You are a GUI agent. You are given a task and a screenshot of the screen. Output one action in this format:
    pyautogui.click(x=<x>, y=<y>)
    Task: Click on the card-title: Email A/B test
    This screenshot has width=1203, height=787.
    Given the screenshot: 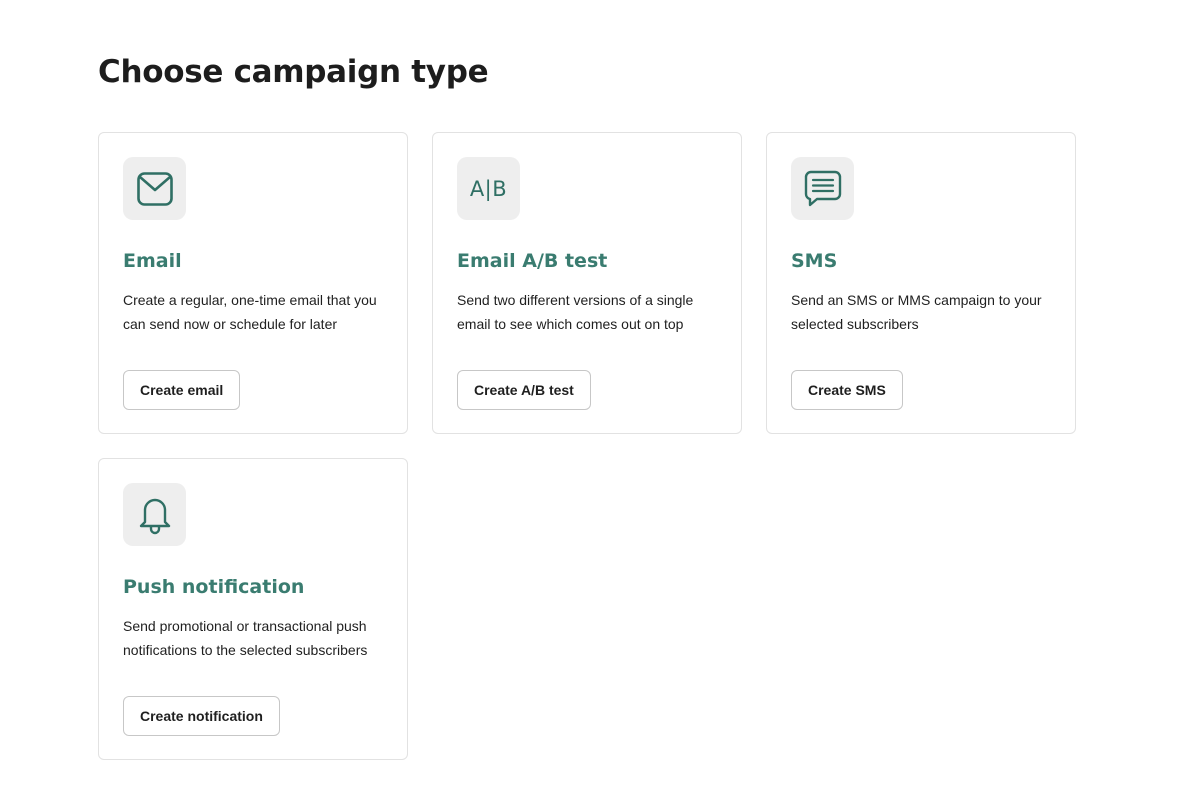 What is the action you would take?
    pyautogui.click(x=532, y=261)
    